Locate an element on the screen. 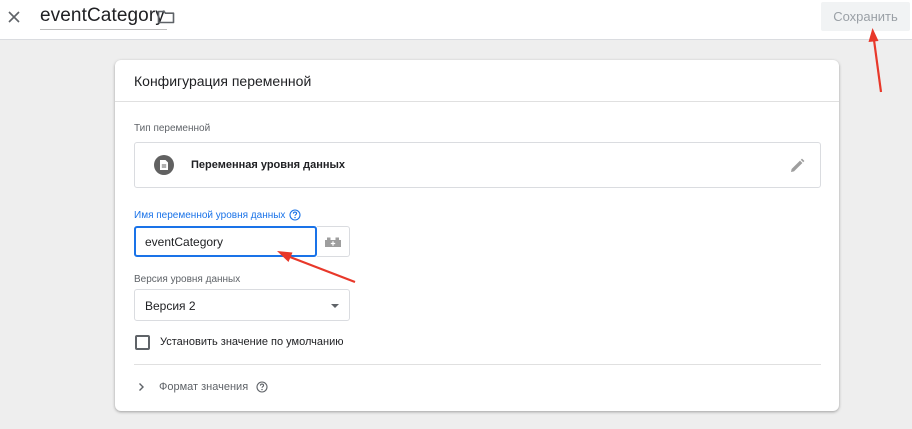 This screenshot has height=429, width=912. lego-brick-icon is located at coordinates (333, 242).